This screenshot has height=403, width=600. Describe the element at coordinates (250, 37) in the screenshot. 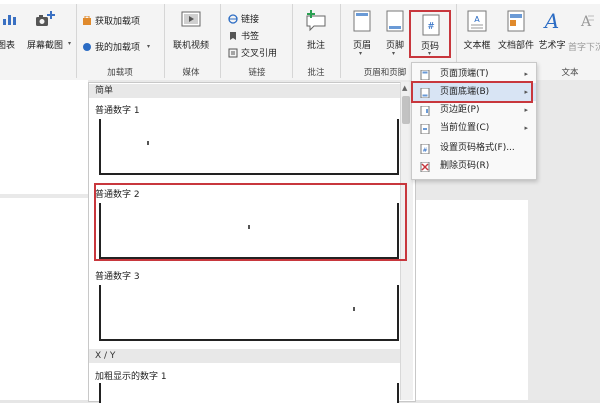

I see `bookmark-label: 书签` at that location.